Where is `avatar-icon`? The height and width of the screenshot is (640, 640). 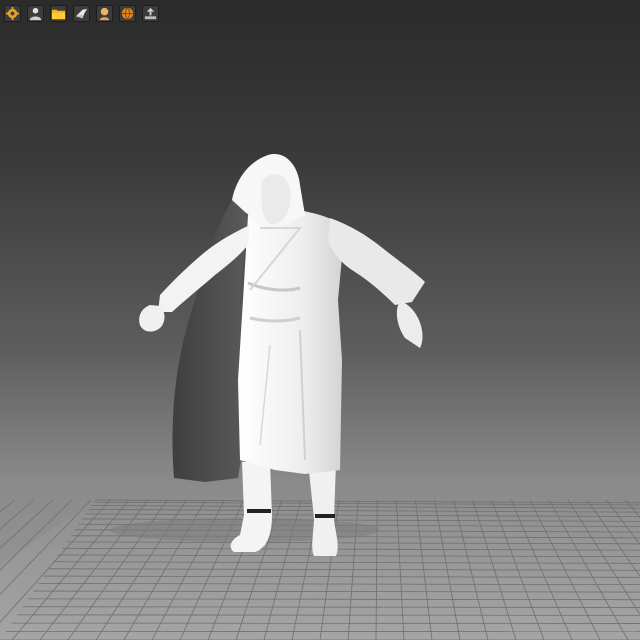 avatar-icon is located at coordinates (104, 13).